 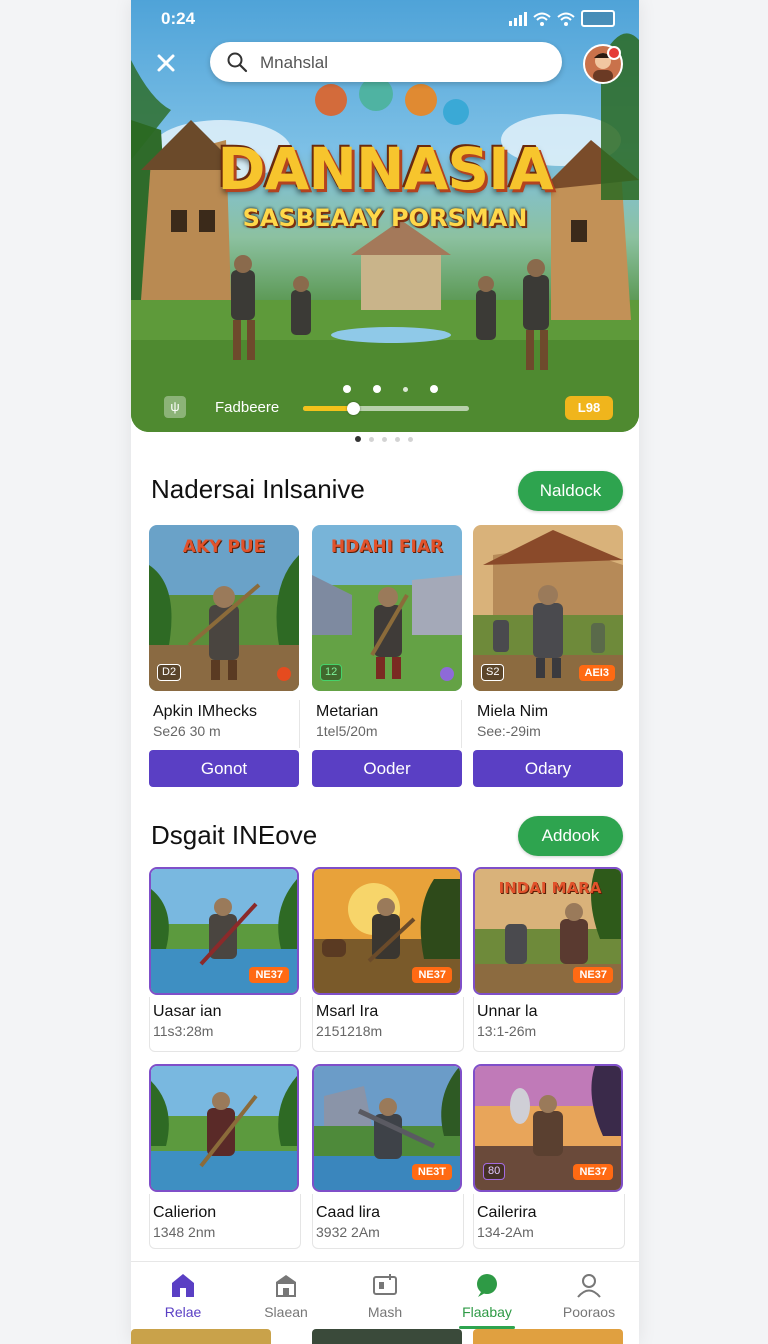 What do you see at coordinates (614, 53) in the screenshot?
I see `notification-badge` at bounding box center [614, 53].